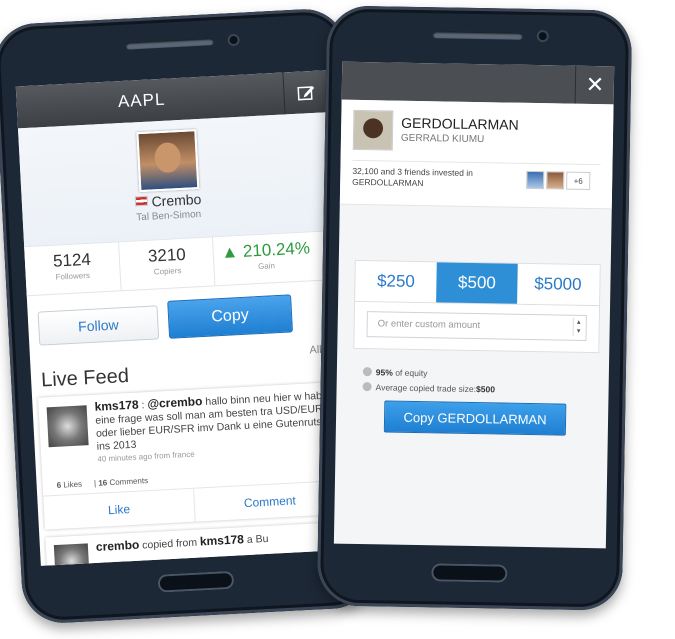  I want to click on chevron-up-icon: ▲, so click(579, 322).